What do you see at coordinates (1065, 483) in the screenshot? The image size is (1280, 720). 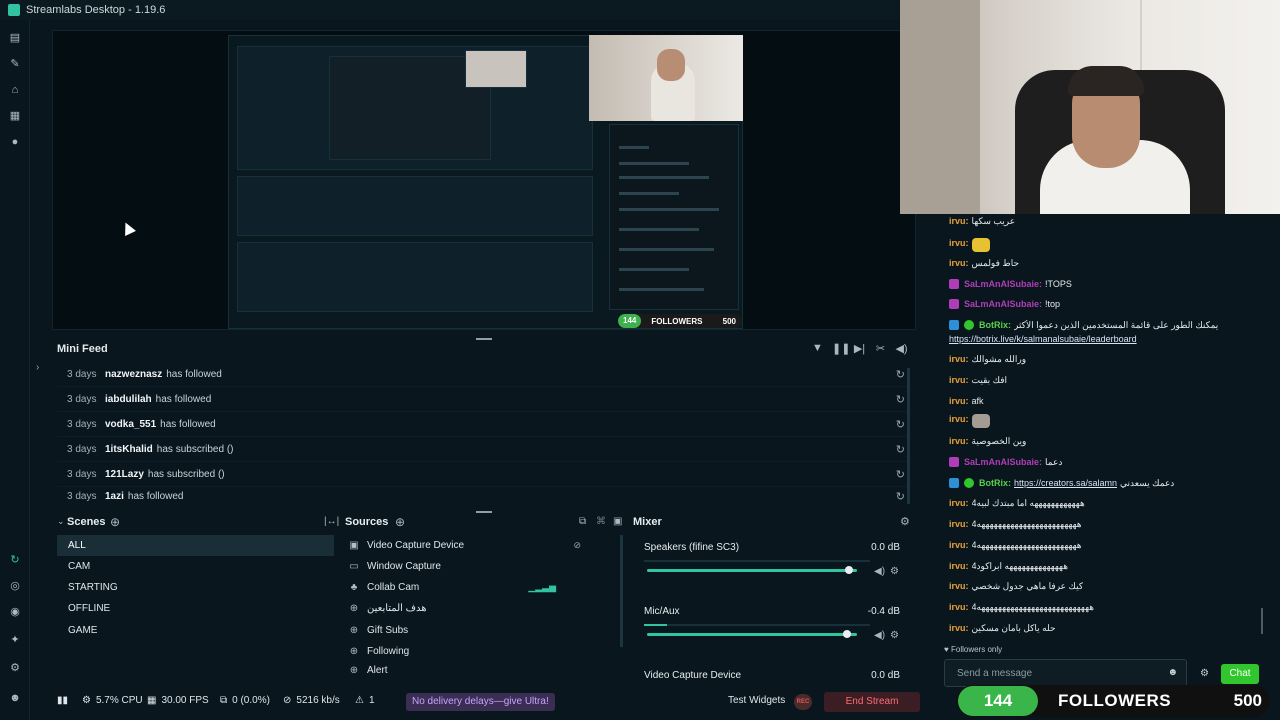 I see `chat-link: https://creators.sa/salamn` at bounding box center [1065, 483].